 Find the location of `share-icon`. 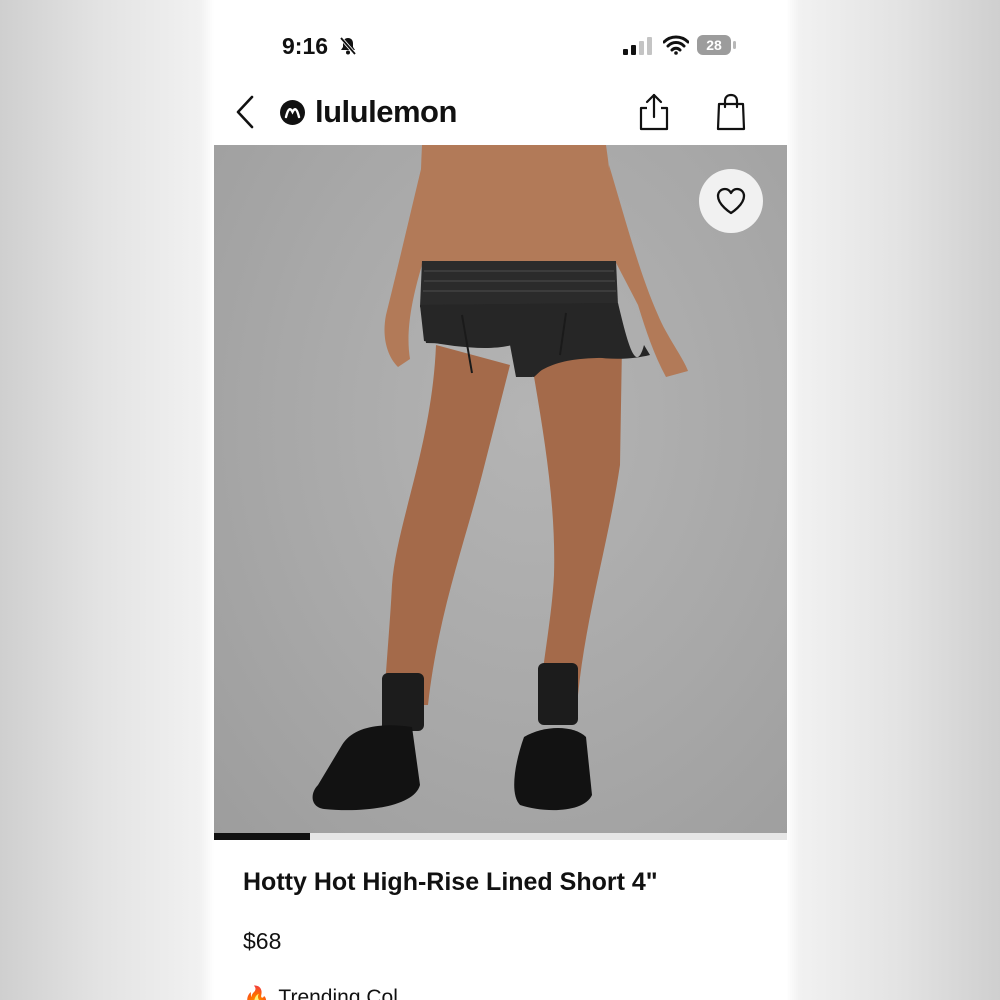

share-icon is located at coordinates (654, 112).